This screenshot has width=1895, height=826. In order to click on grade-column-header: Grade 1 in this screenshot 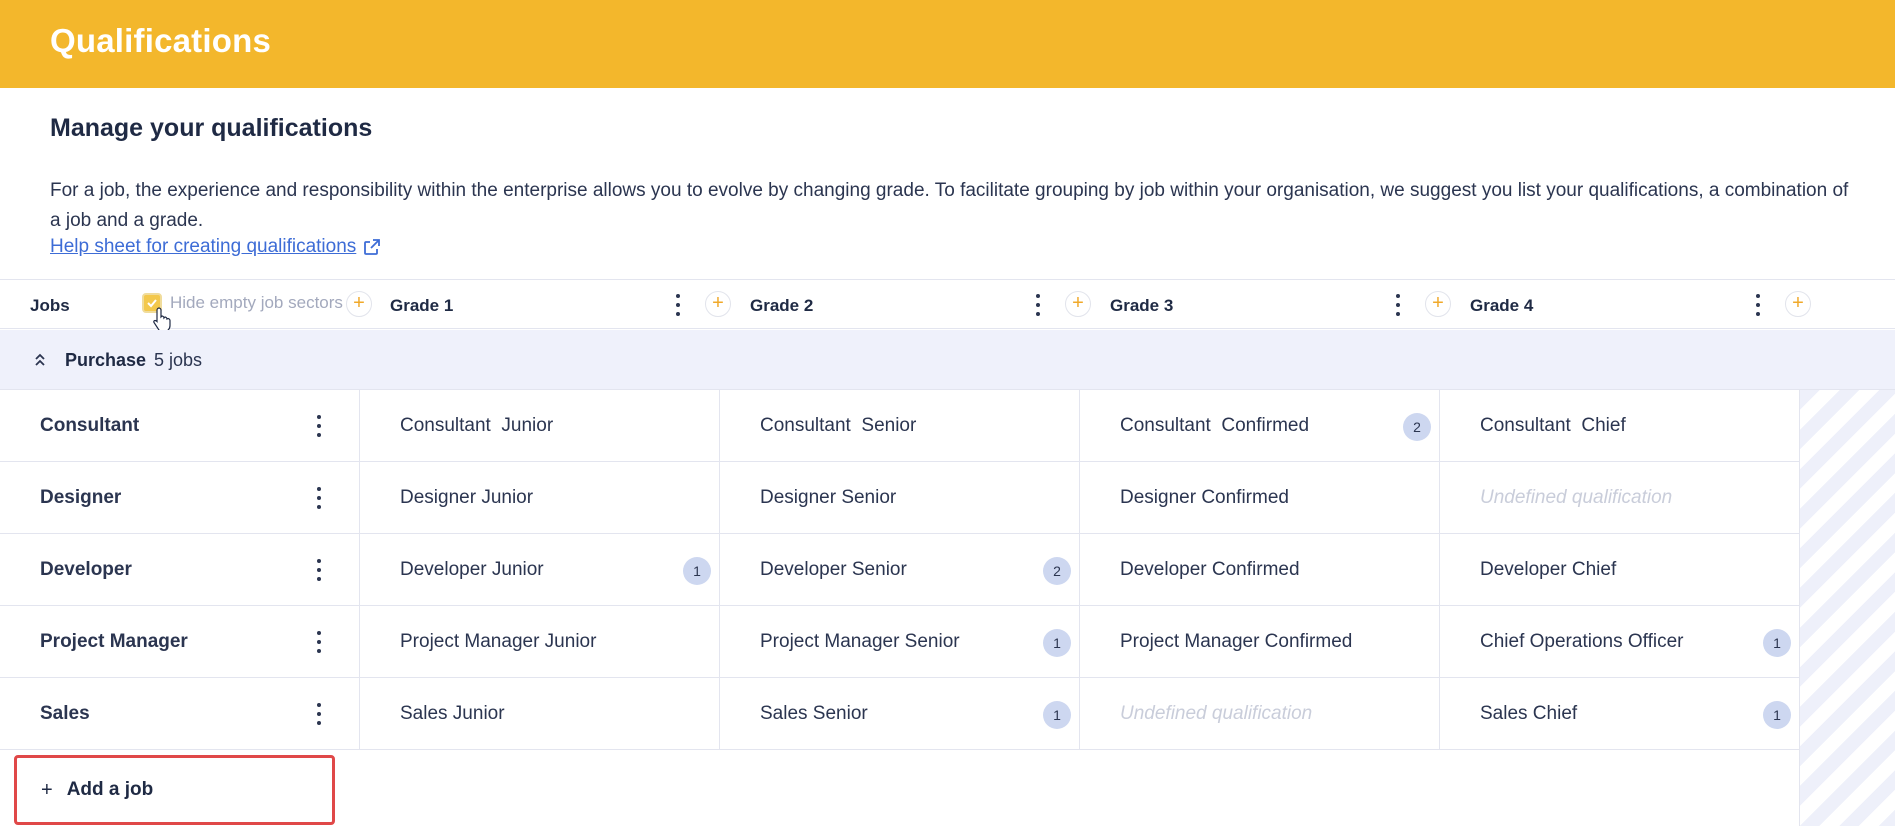, I will do `click(540, 305)`.